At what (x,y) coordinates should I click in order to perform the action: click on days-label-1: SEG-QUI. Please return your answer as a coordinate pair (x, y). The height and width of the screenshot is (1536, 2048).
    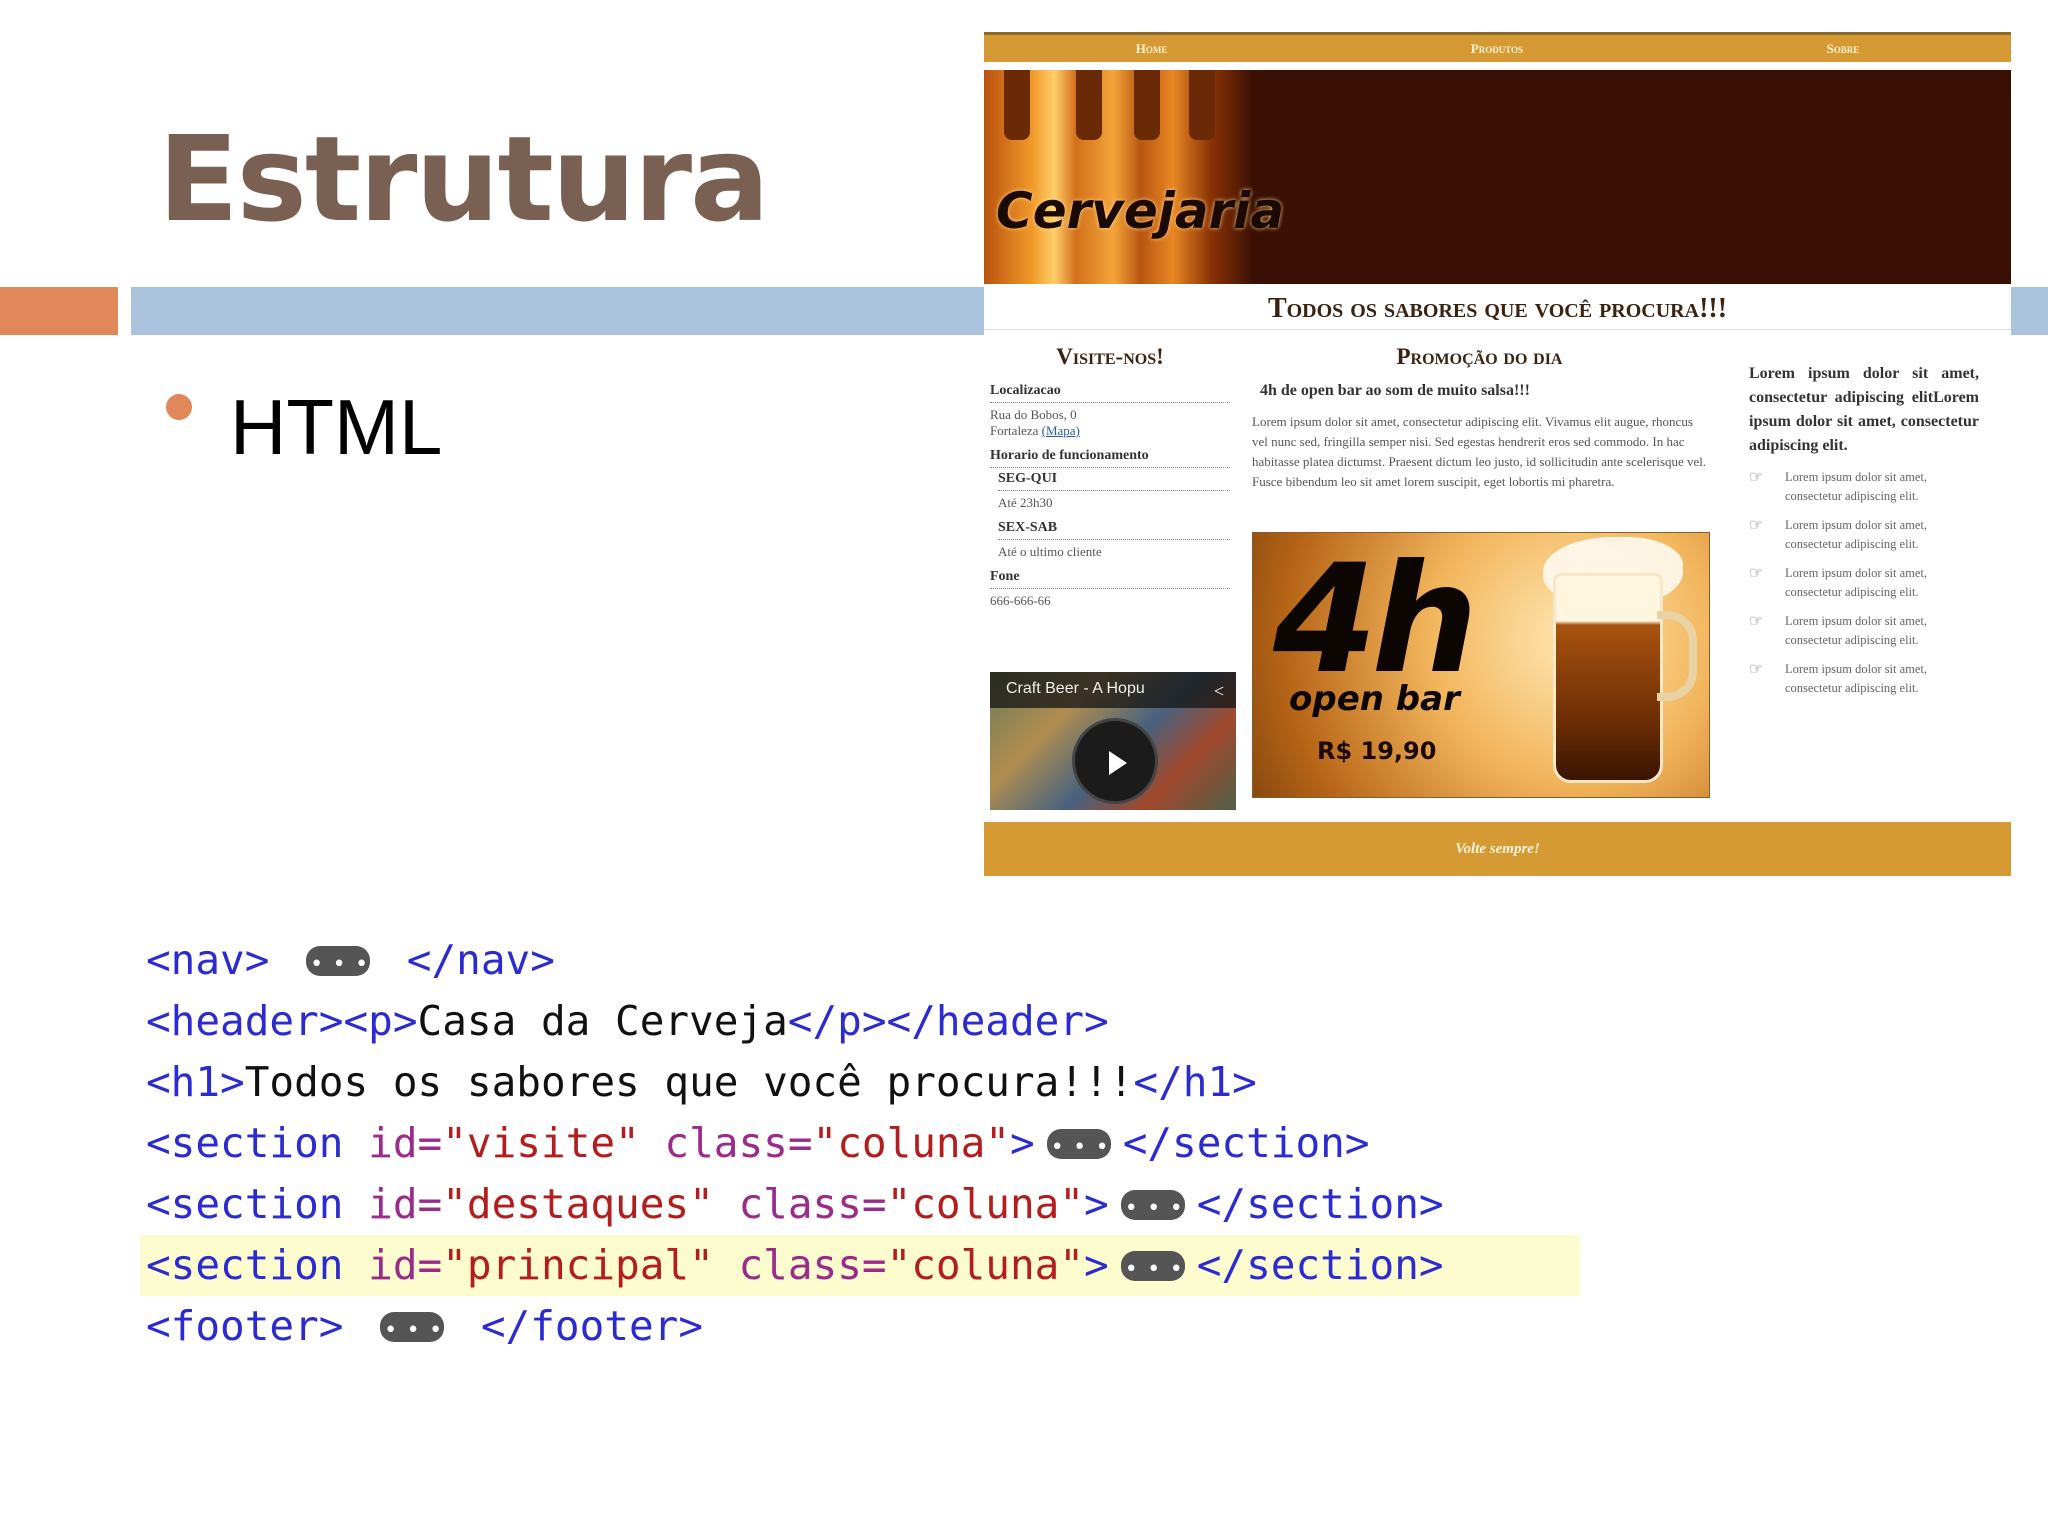
    Looking at the image, I should click on (1114, 479).